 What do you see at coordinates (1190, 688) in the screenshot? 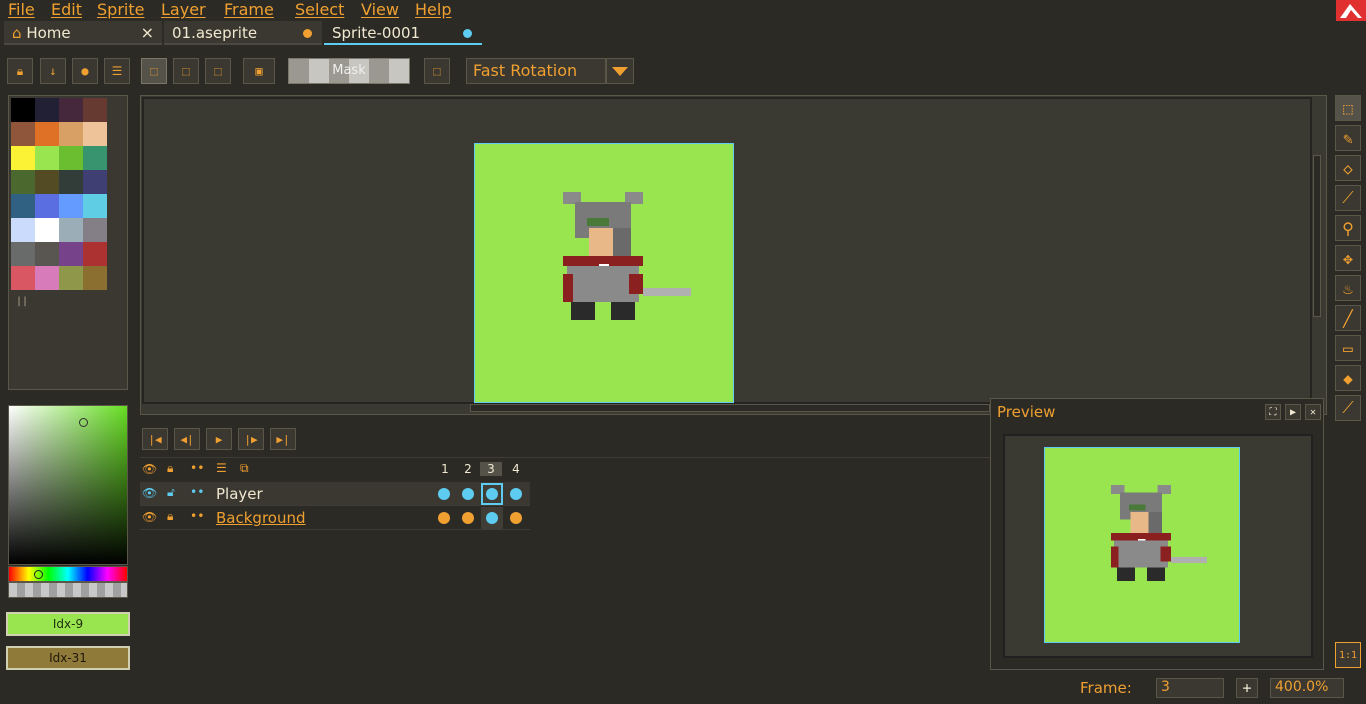
I see `frame-input: 3` at bounding box center [1190, 688].